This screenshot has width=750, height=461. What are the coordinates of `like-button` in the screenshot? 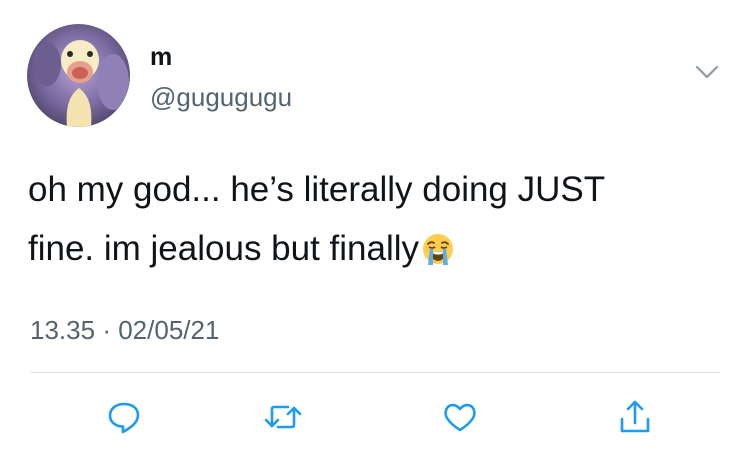 It's located at (460, 417).